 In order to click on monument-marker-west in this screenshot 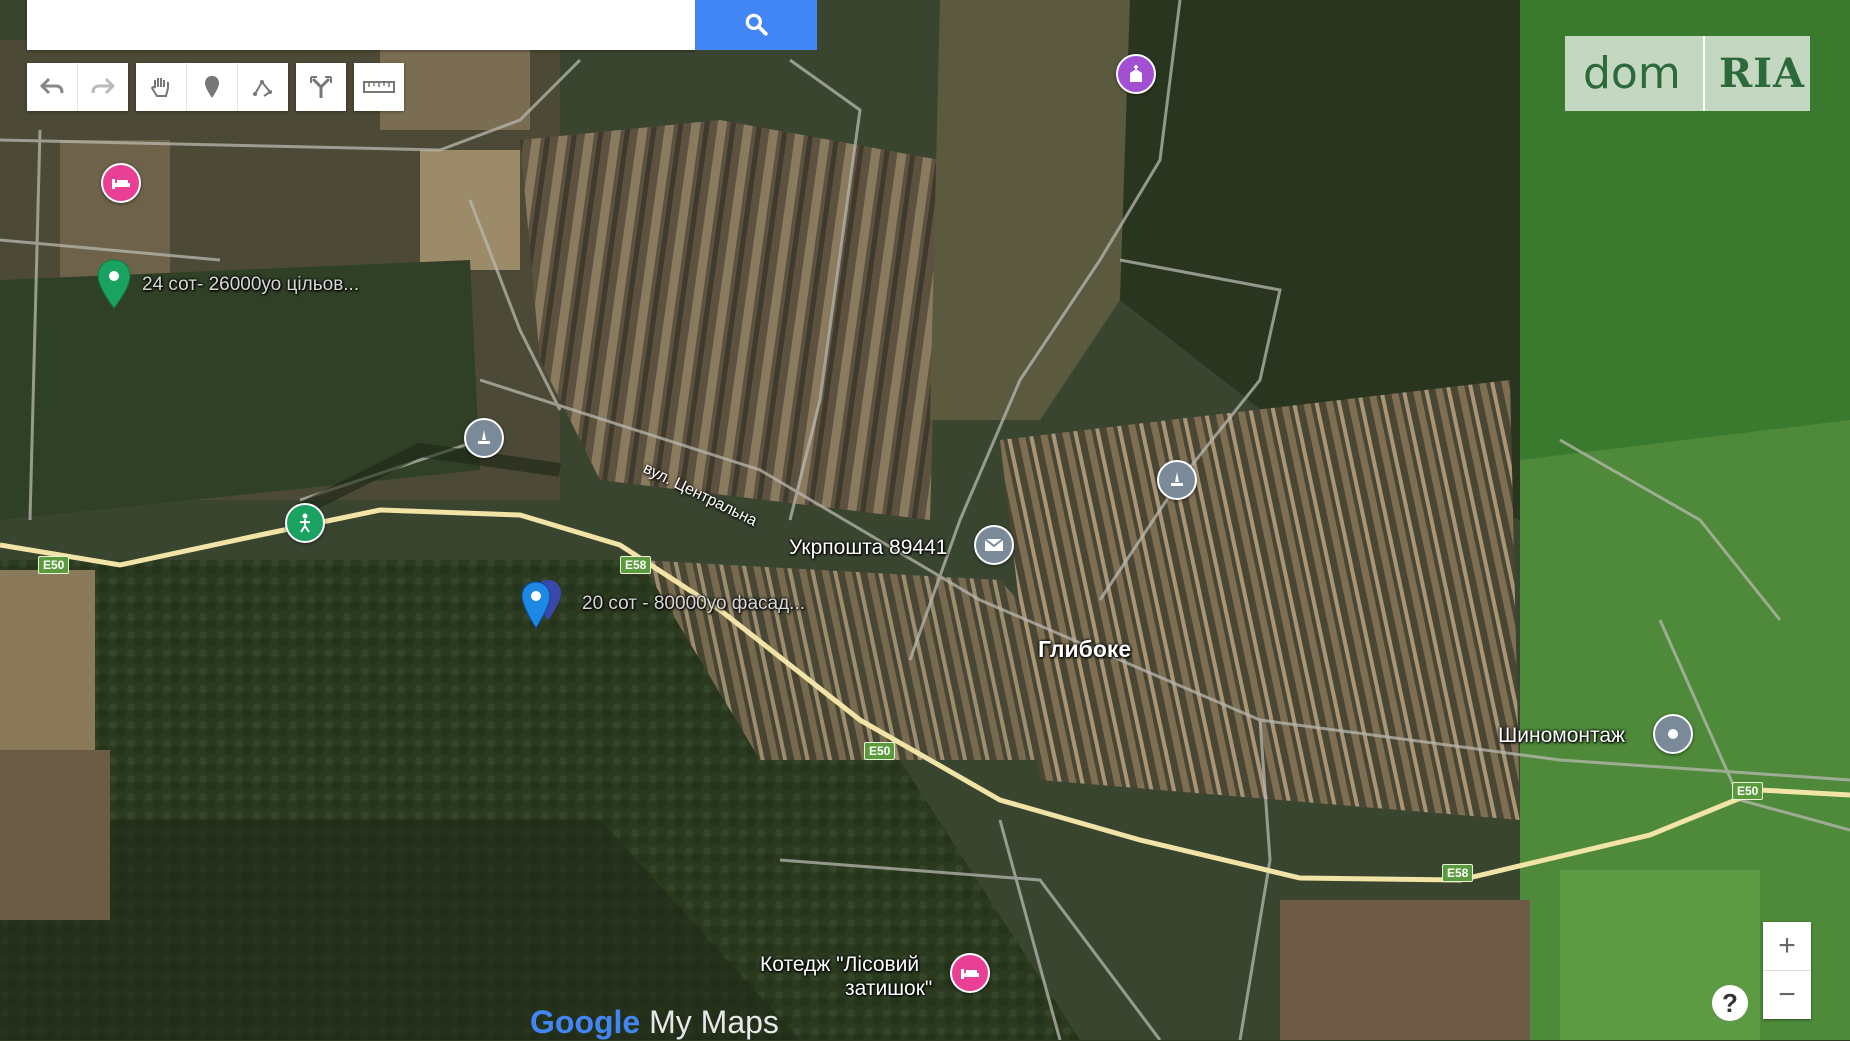, I will do `click(484, 438)`.